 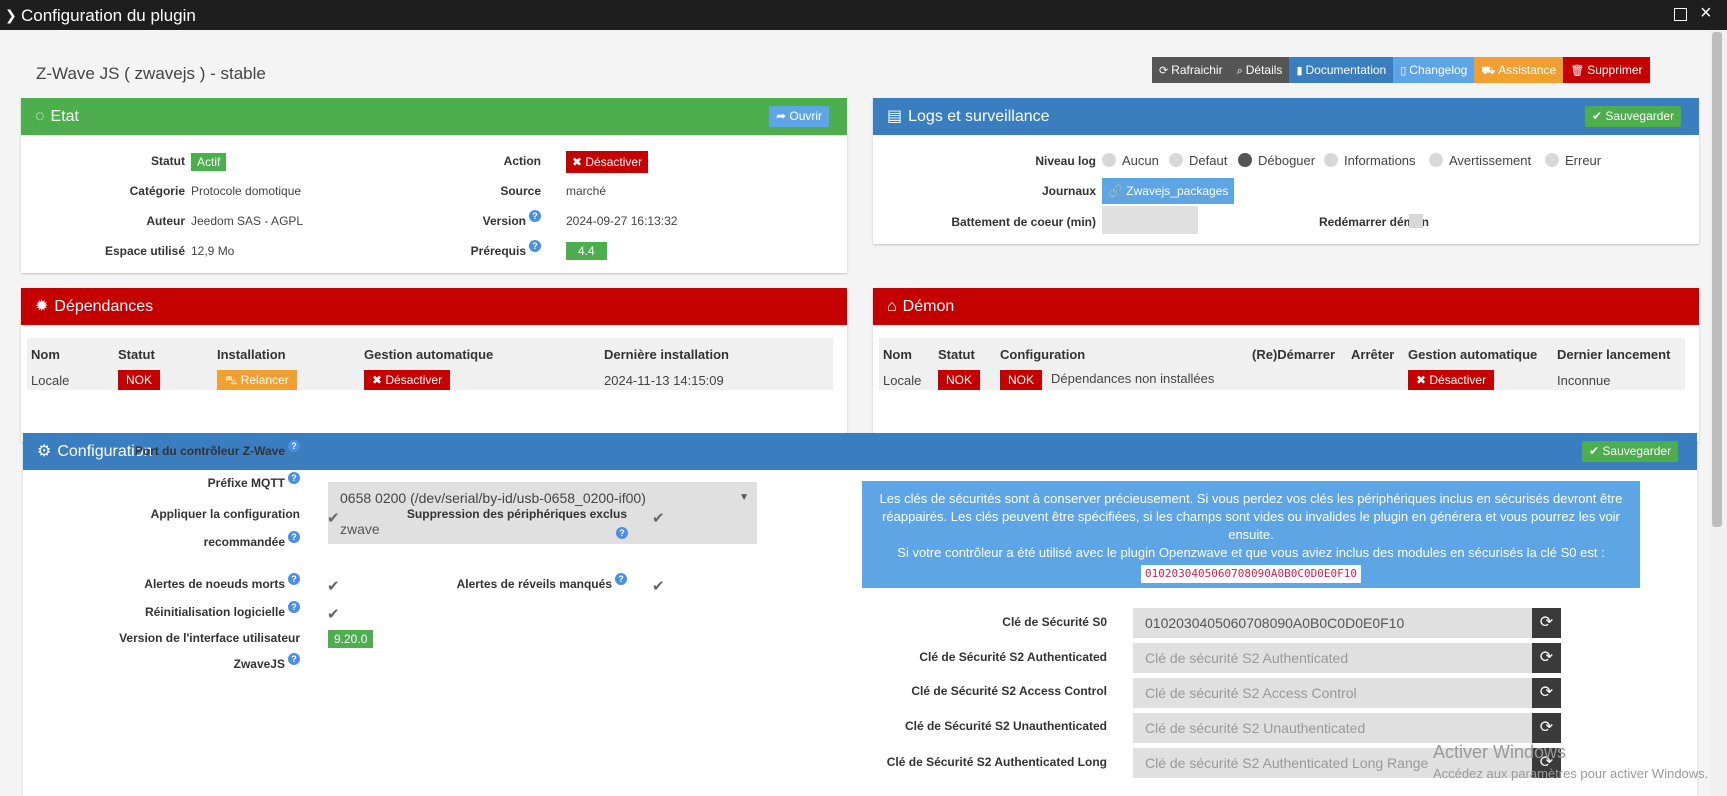 What do you see at coordinates (333, 518) in the screenshot?
I see `apply-config-checkbox: ✔` at bounding box center [333, 518].